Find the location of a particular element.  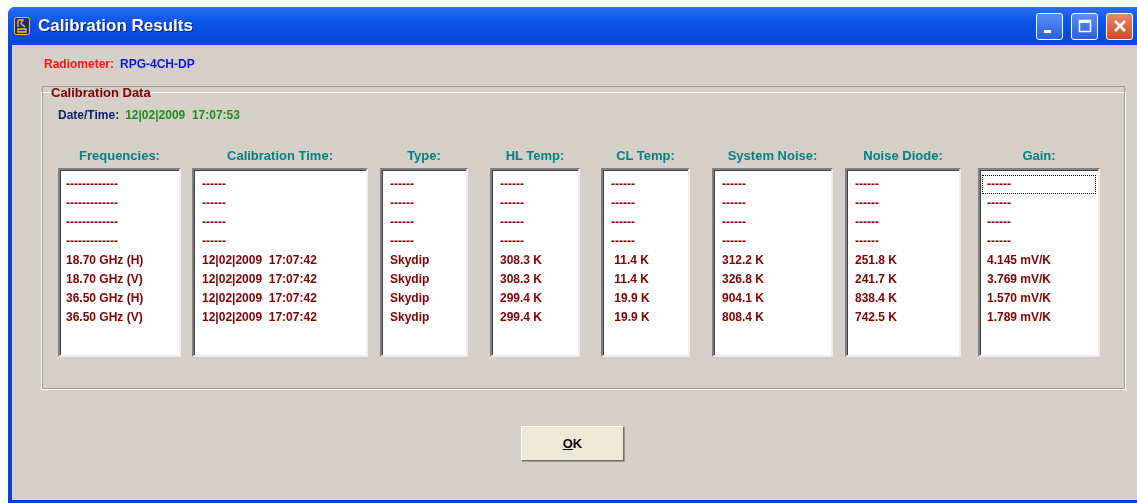

datetime-value: 12|02|2009 17:07:53 is located at coordinates (182, 115).